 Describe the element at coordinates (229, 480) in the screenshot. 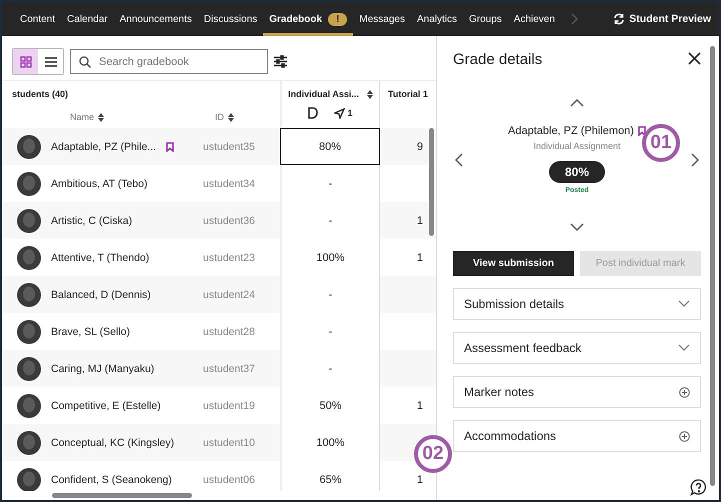

I see `student-id: ustudent06` at that location.